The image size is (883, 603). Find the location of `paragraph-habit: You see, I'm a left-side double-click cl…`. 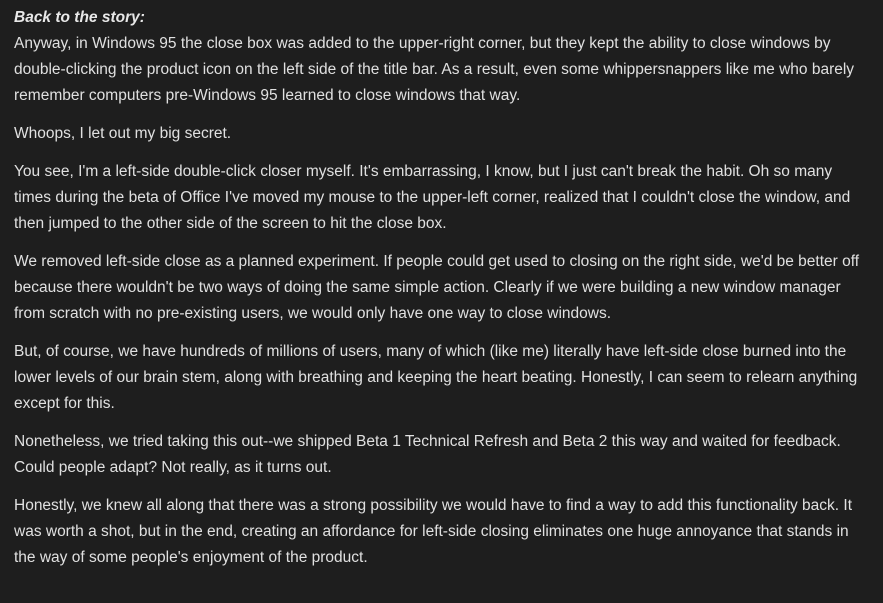

paragraph-habit: You see, I'm a left-side double-click cl… is located at coordinates (432, 197).